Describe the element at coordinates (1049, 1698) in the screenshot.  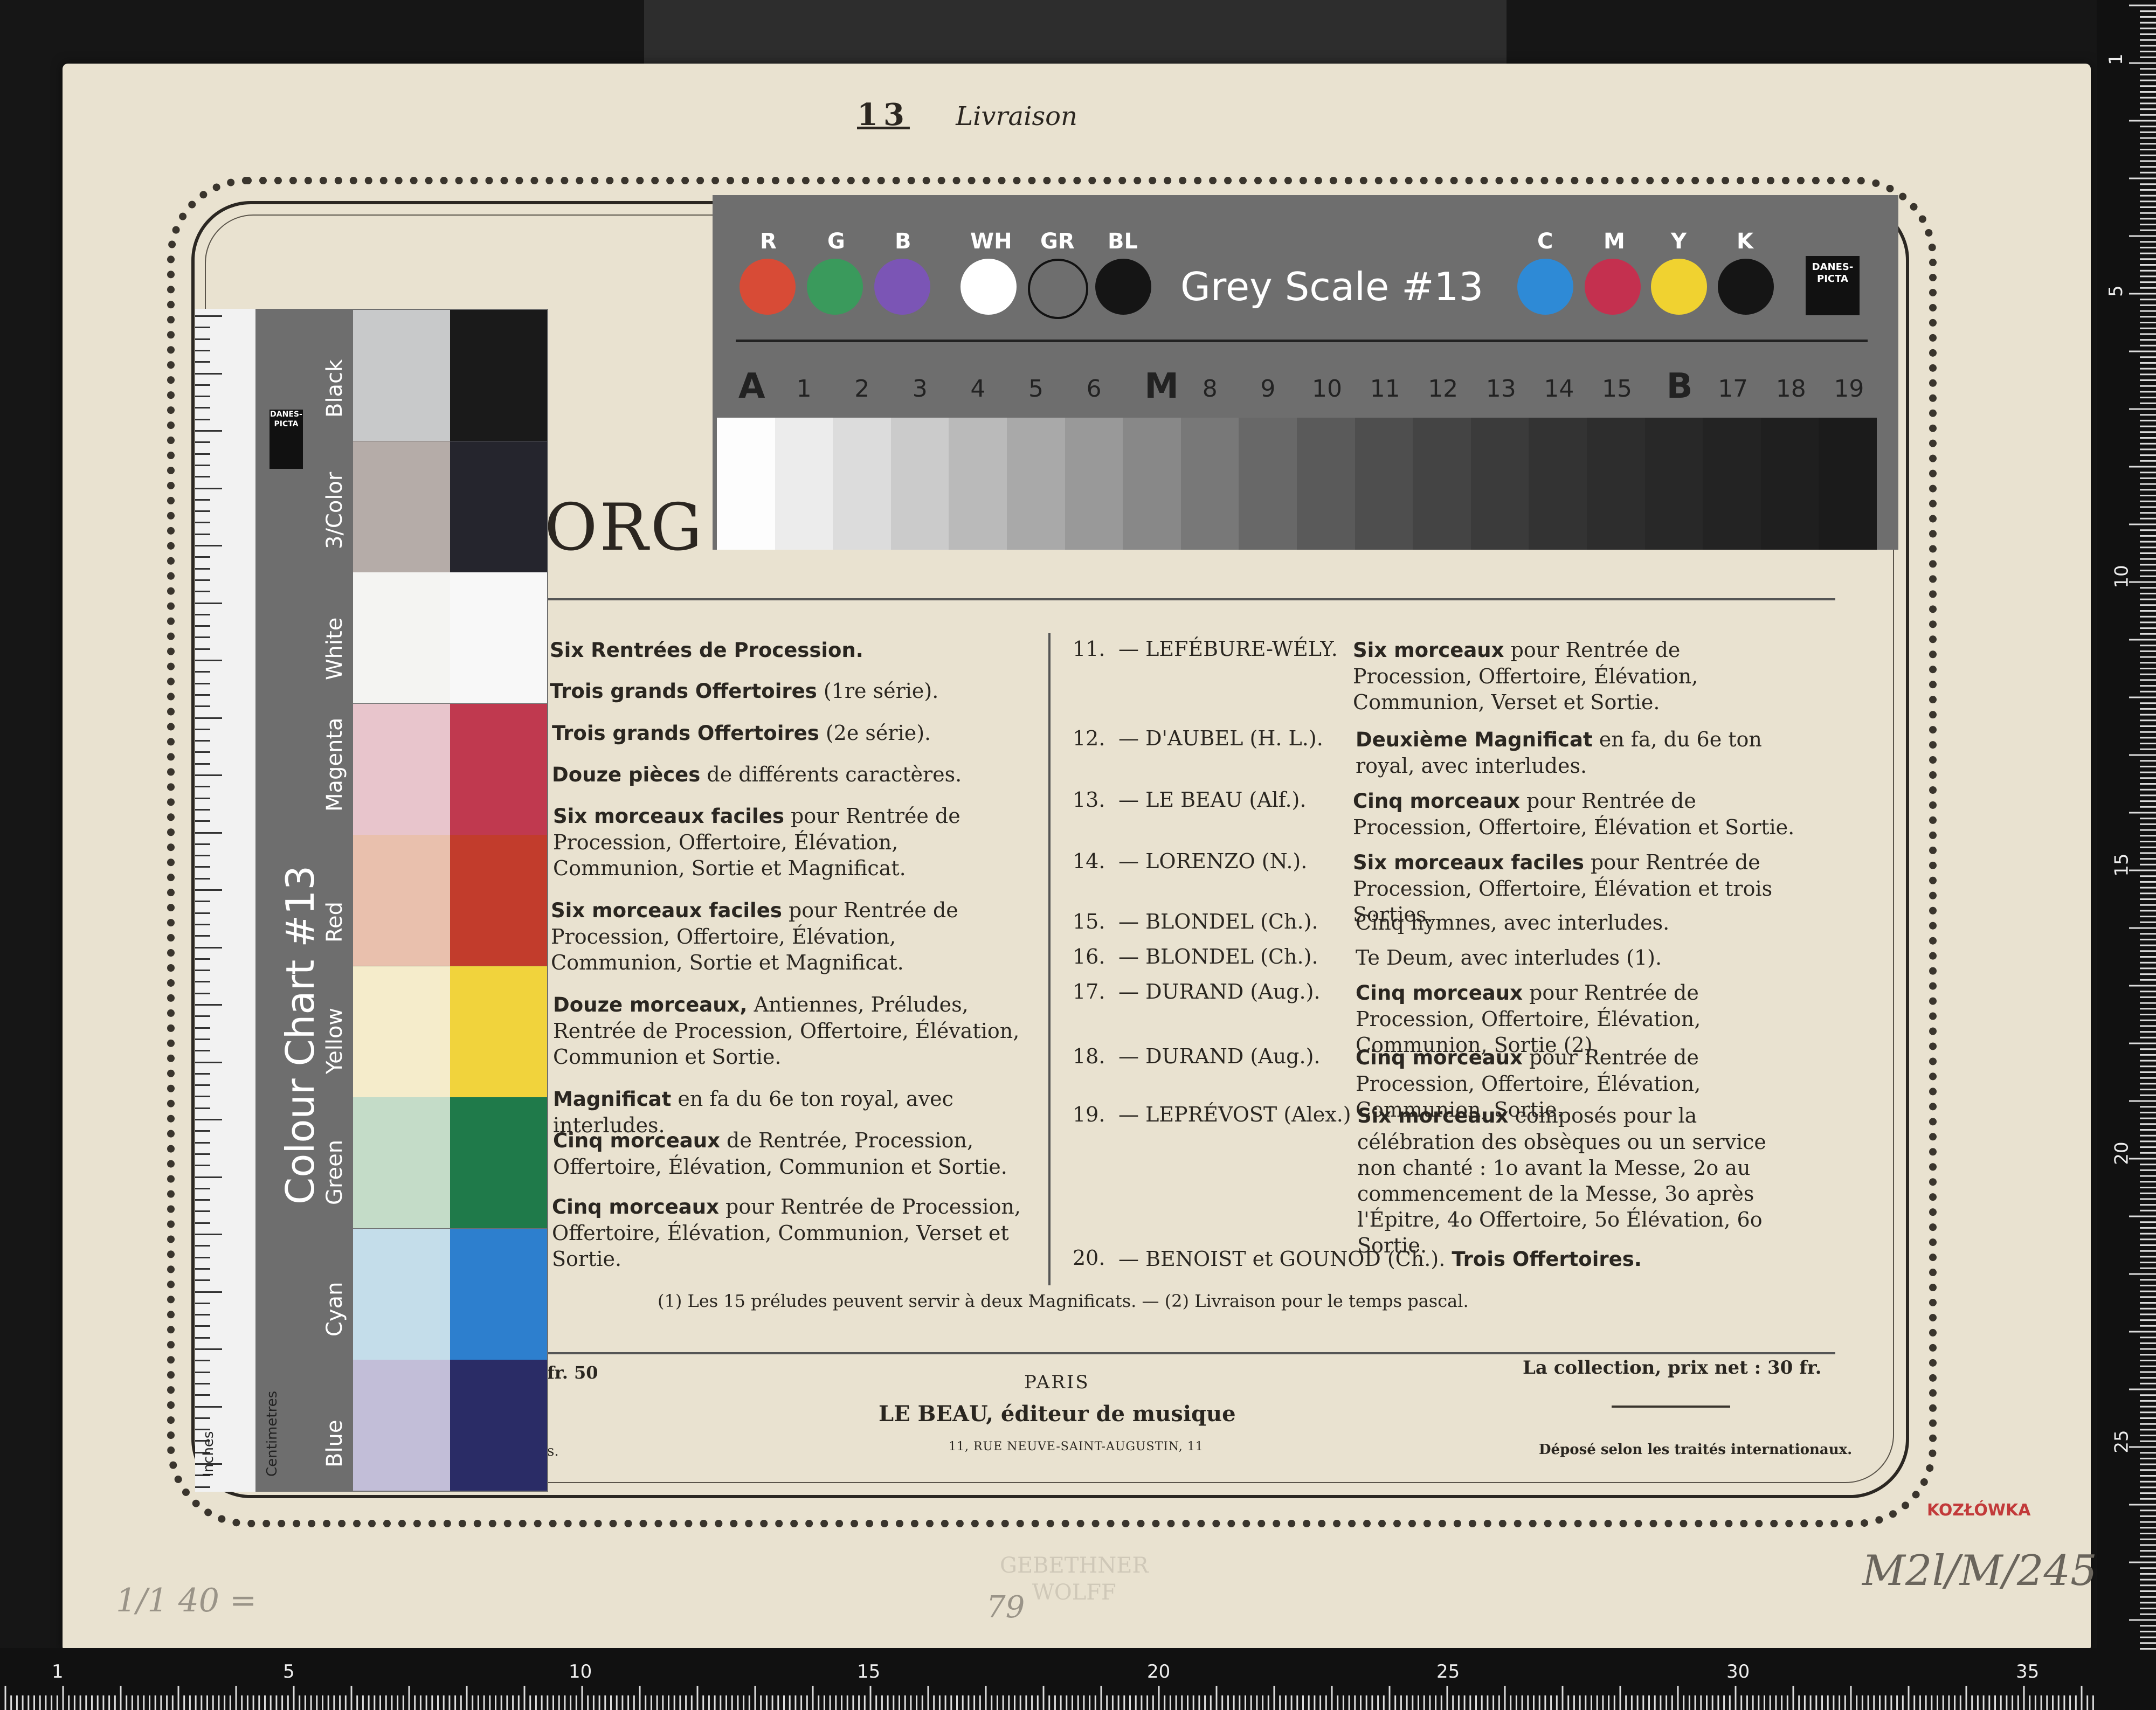
I see `ruler-ticks` at that location.